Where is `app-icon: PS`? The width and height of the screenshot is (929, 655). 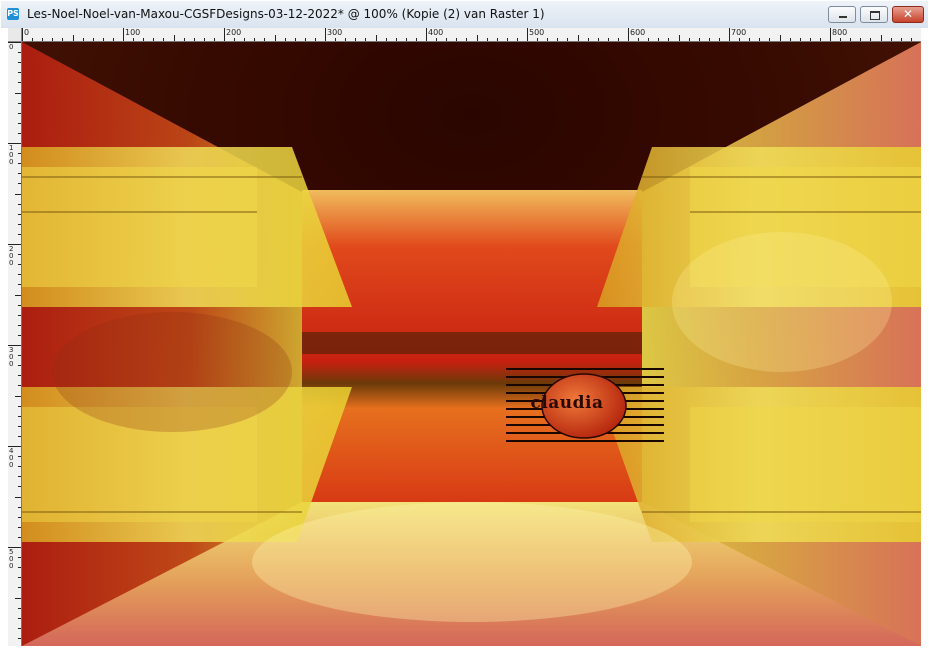
app-icon: PS is located at coordinates (13, 14).